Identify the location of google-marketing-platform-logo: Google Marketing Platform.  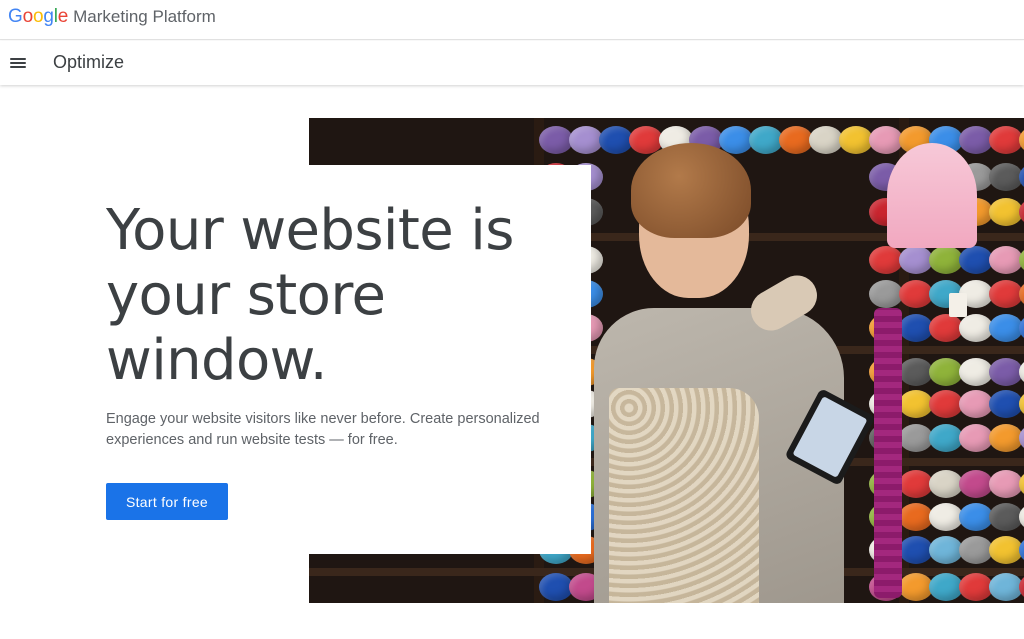
(112, 17).